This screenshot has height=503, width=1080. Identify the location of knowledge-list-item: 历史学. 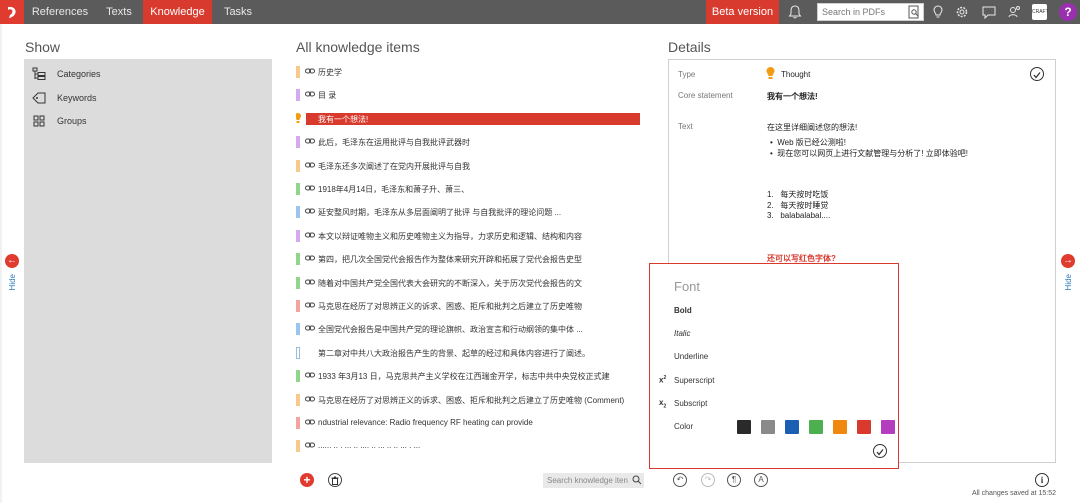
(473, 72).